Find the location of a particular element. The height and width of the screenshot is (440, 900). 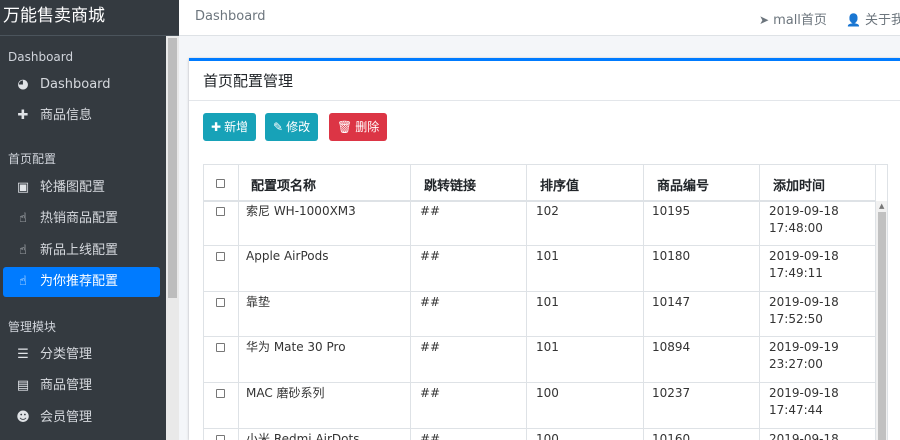

cell-name: 小米 Redmi AirDots is located at coordinates (303, 436).